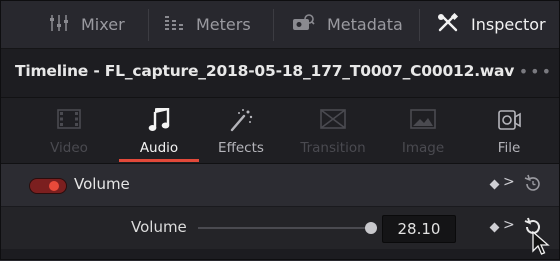 The height and width of the screenshot is (261, 560). I want to click on reset-icon, so click(533, 186).